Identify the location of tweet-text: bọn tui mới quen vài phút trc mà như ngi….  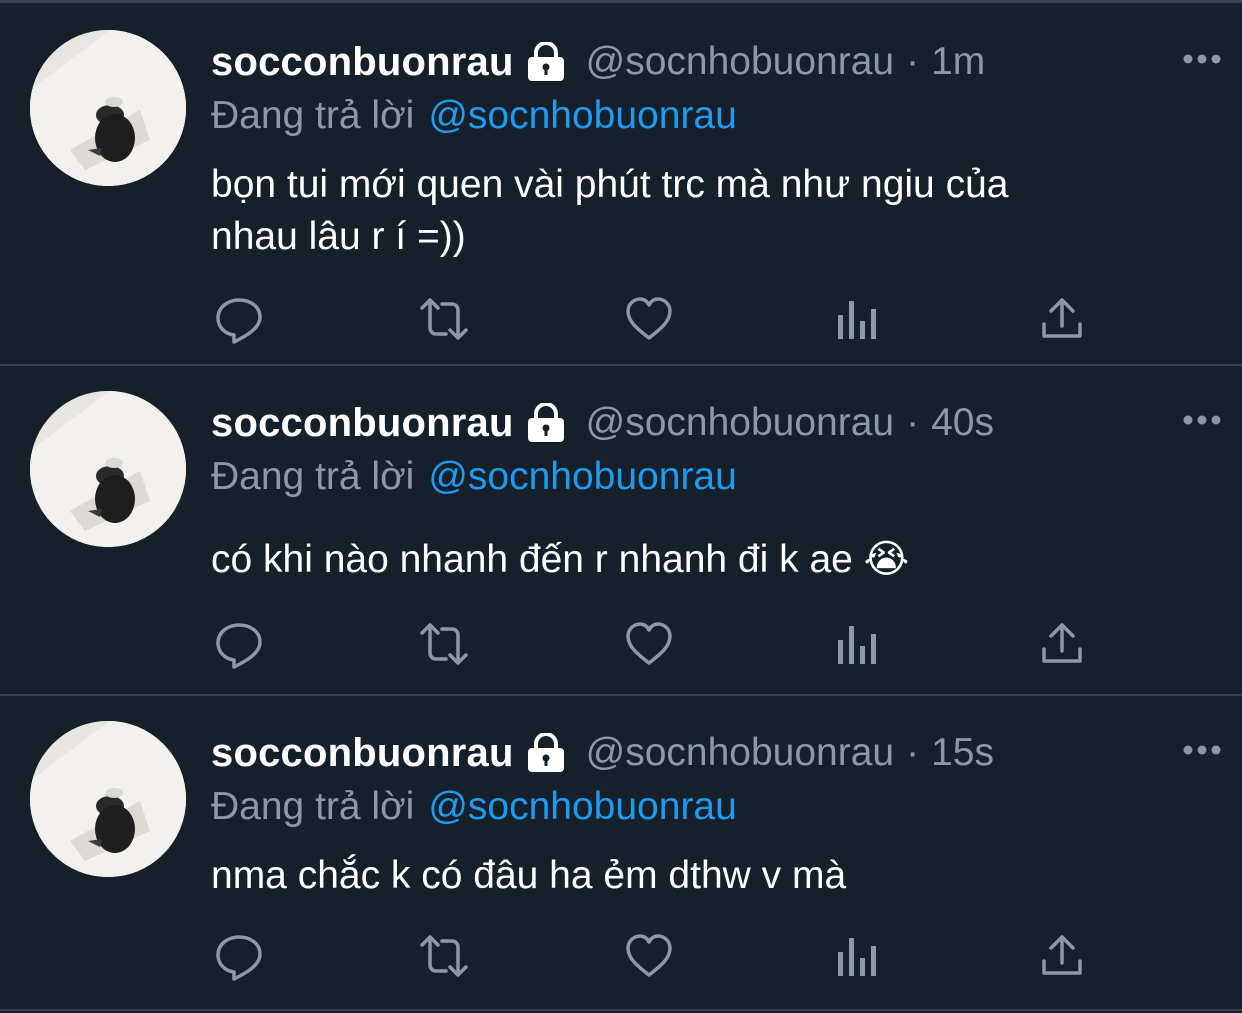
(696, 211).